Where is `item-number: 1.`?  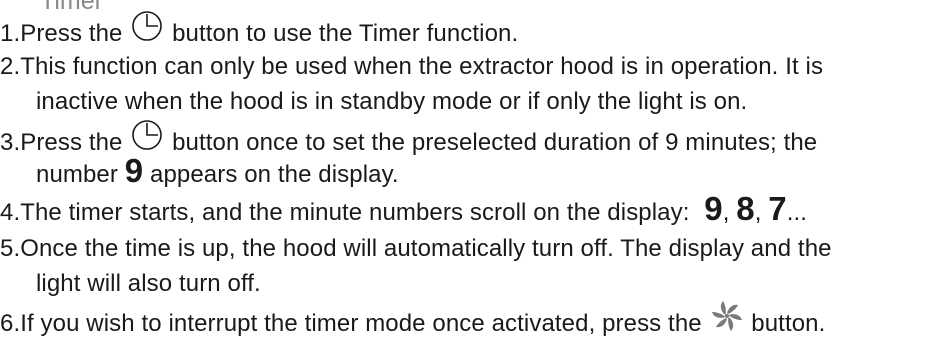 item-number: 1. is located at coordinates (10, 33).